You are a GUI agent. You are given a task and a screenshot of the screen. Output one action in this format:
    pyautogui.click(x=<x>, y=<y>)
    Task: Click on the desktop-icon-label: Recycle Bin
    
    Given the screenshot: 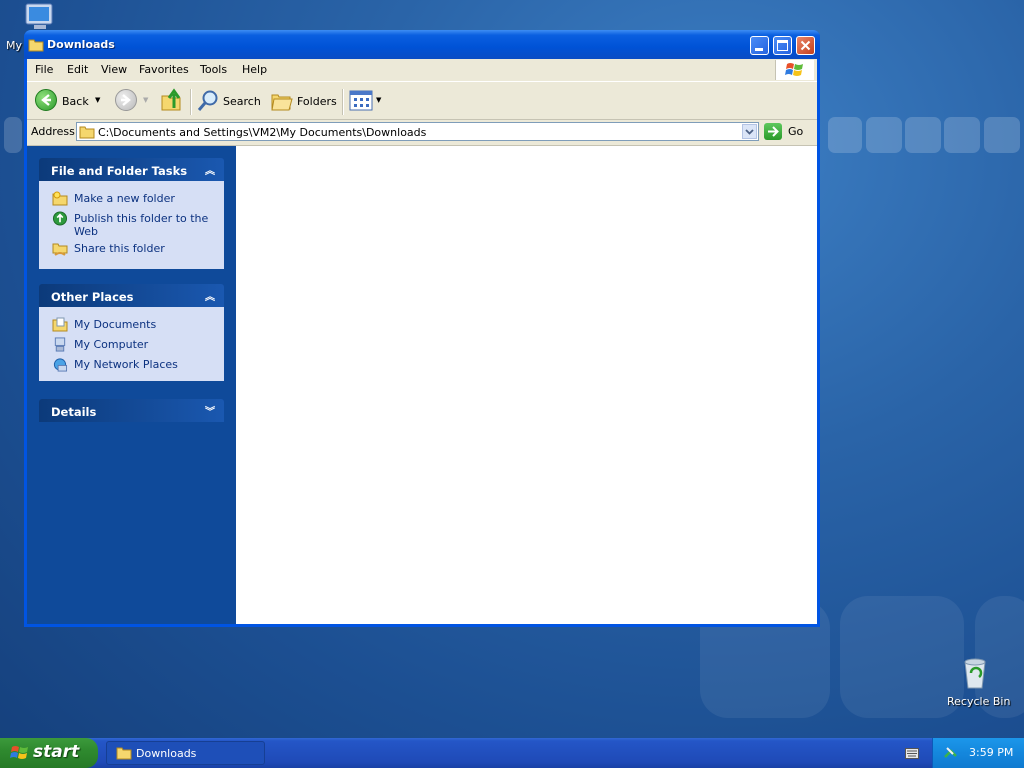 What is the action you would take?
    pyautogui.click(x=979, y=701)
    